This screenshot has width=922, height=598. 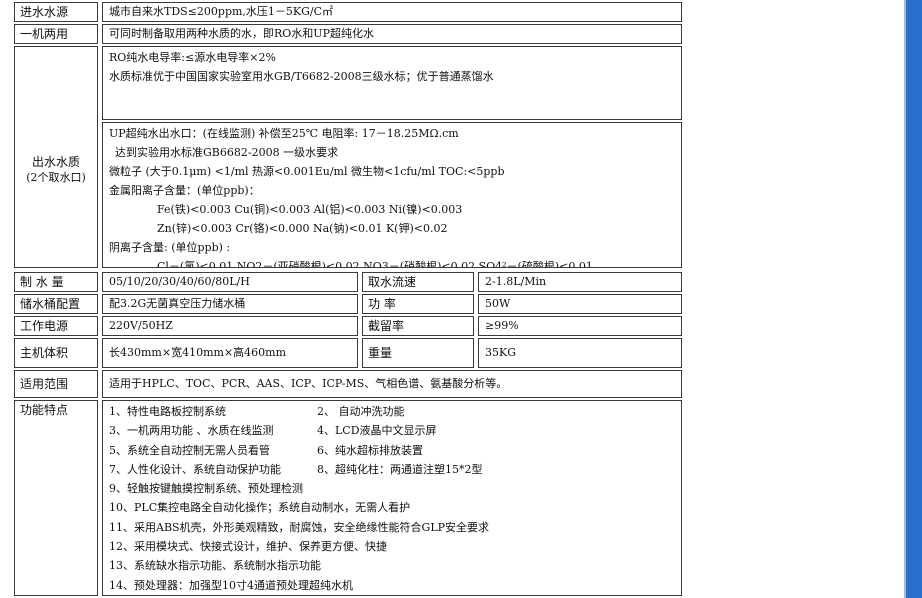 What do you see at coordinates (418, 326) in the screenshot?
I see `rejection-rate-label: 截留率` at bounding box center [418, 326].